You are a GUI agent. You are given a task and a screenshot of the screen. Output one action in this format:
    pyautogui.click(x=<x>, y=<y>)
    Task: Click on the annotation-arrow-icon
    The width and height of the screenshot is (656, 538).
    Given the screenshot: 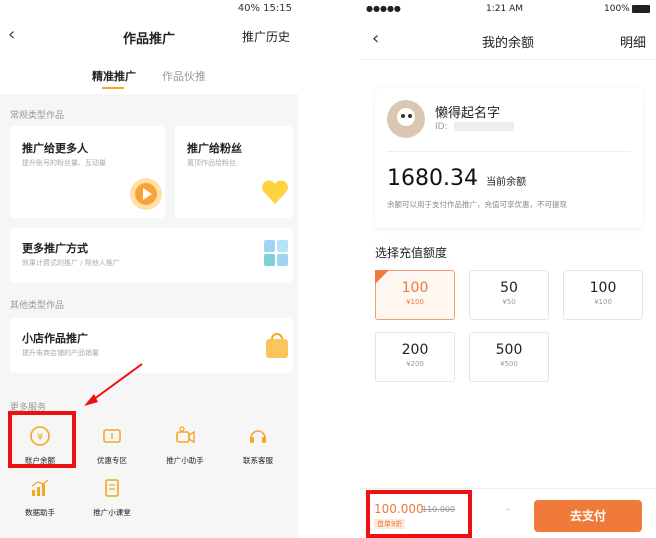 What is the action you would take?
    pyautogui.click(x=113, y=384)
    